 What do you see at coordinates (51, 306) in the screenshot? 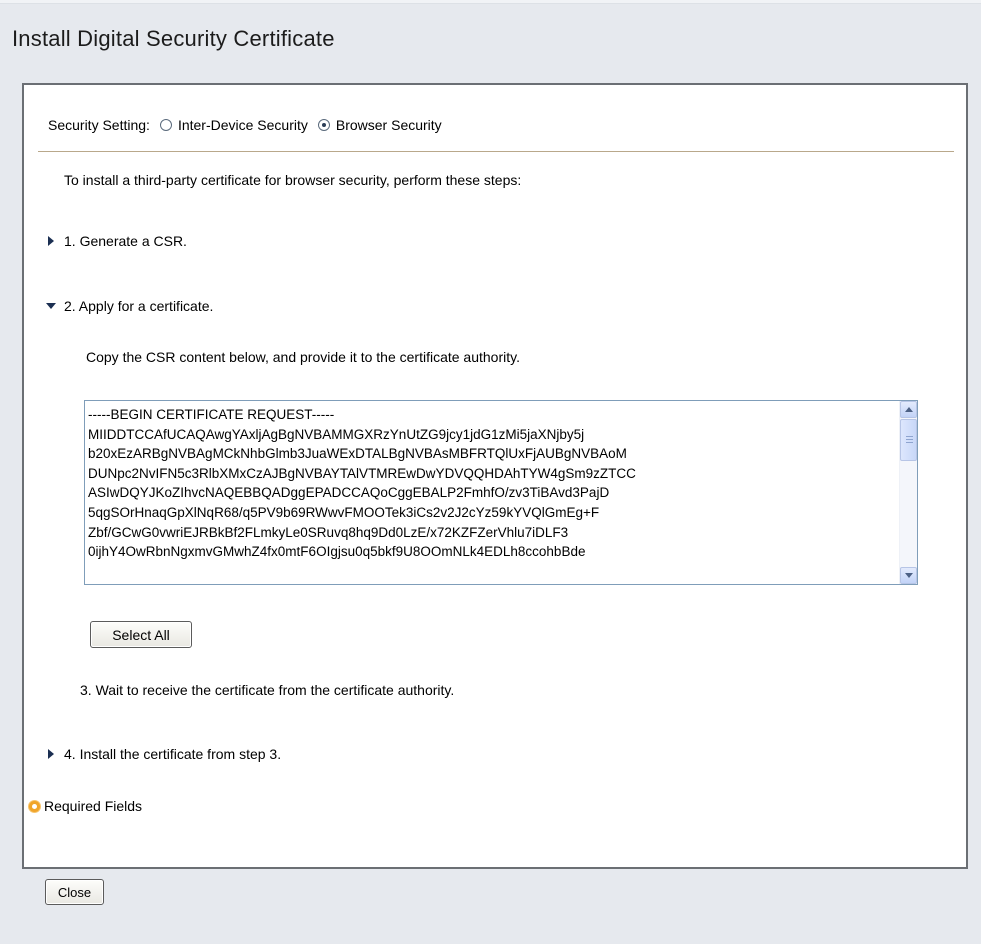
I see `collapse-triangle-icon` at bounding box center [51, 306].